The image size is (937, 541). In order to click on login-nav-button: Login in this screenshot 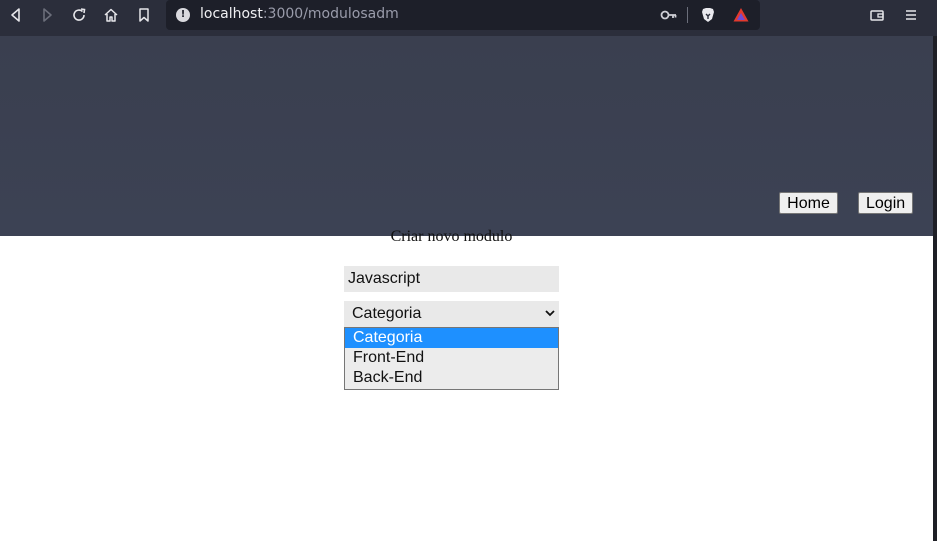, I will do `click(885, 203)`.